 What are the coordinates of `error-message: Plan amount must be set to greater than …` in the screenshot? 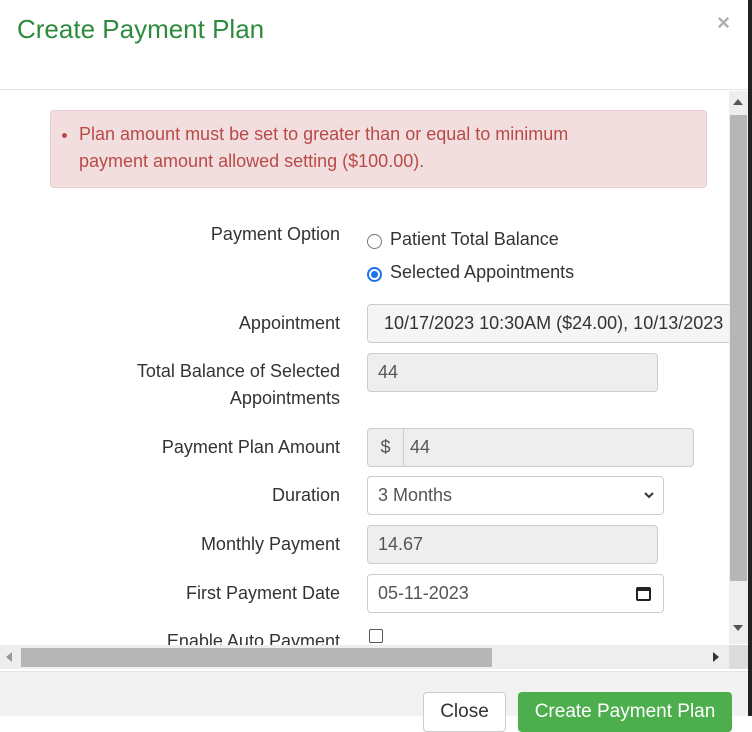 It's located at (392, 148).